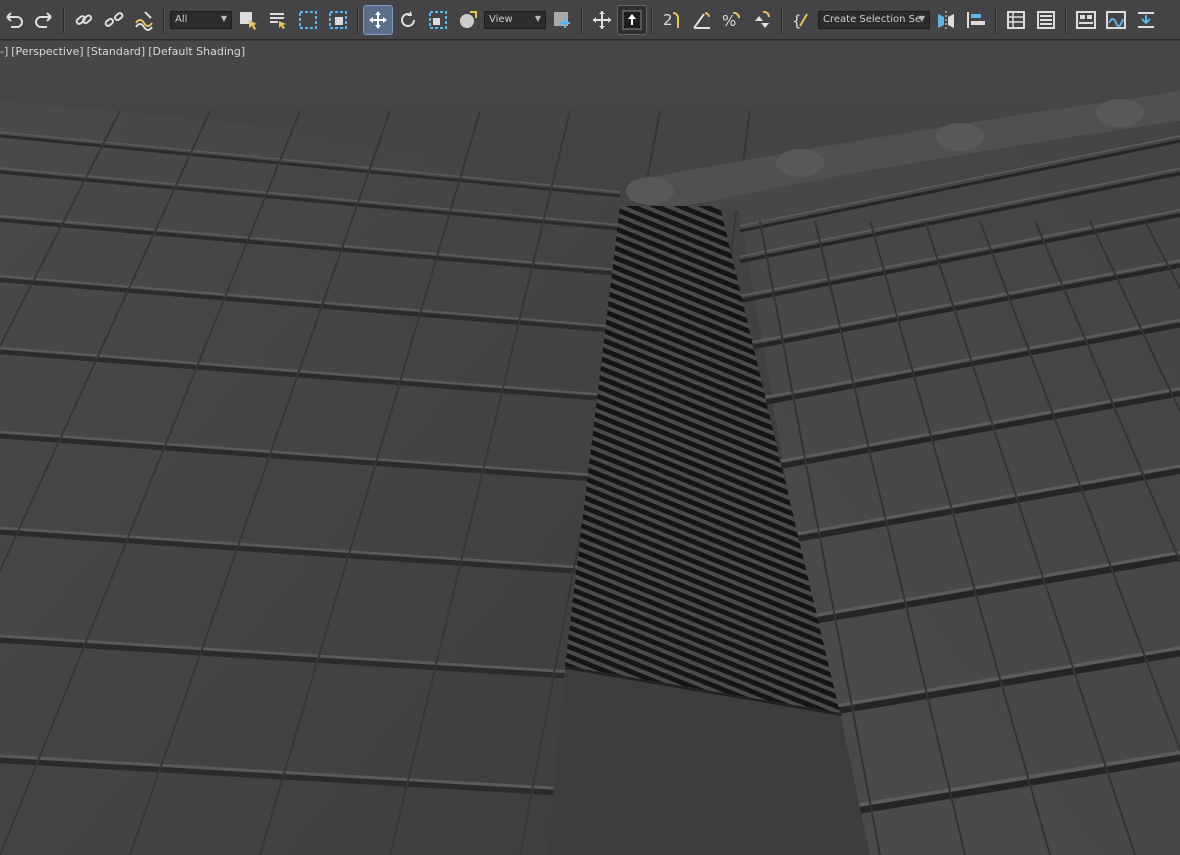 This screenshot has height=855, width=1180. What do you see at coordinates (501, 19) in the screenshot?
I see `reference-coordinate-value: View` at bounding box center [501, 19].